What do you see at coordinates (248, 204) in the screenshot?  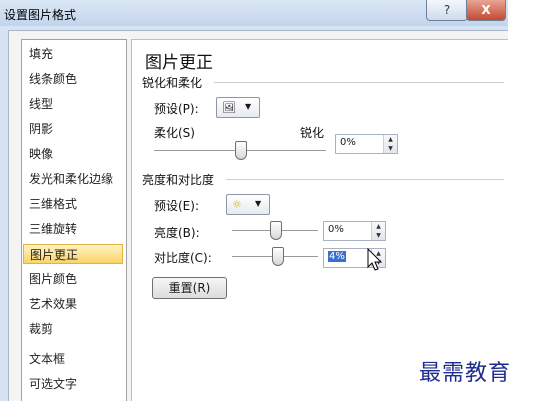 I see `brightness-preset-dropdown: ☼ ▼` at bounding box center [248, 204].